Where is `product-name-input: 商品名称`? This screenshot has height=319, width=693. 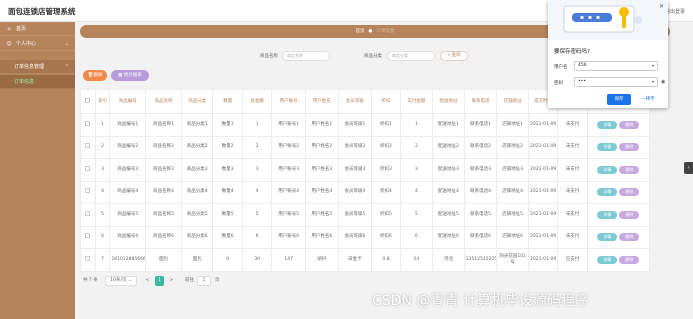
product-name-input: 商品名称 is located at coordinates (306, 56).